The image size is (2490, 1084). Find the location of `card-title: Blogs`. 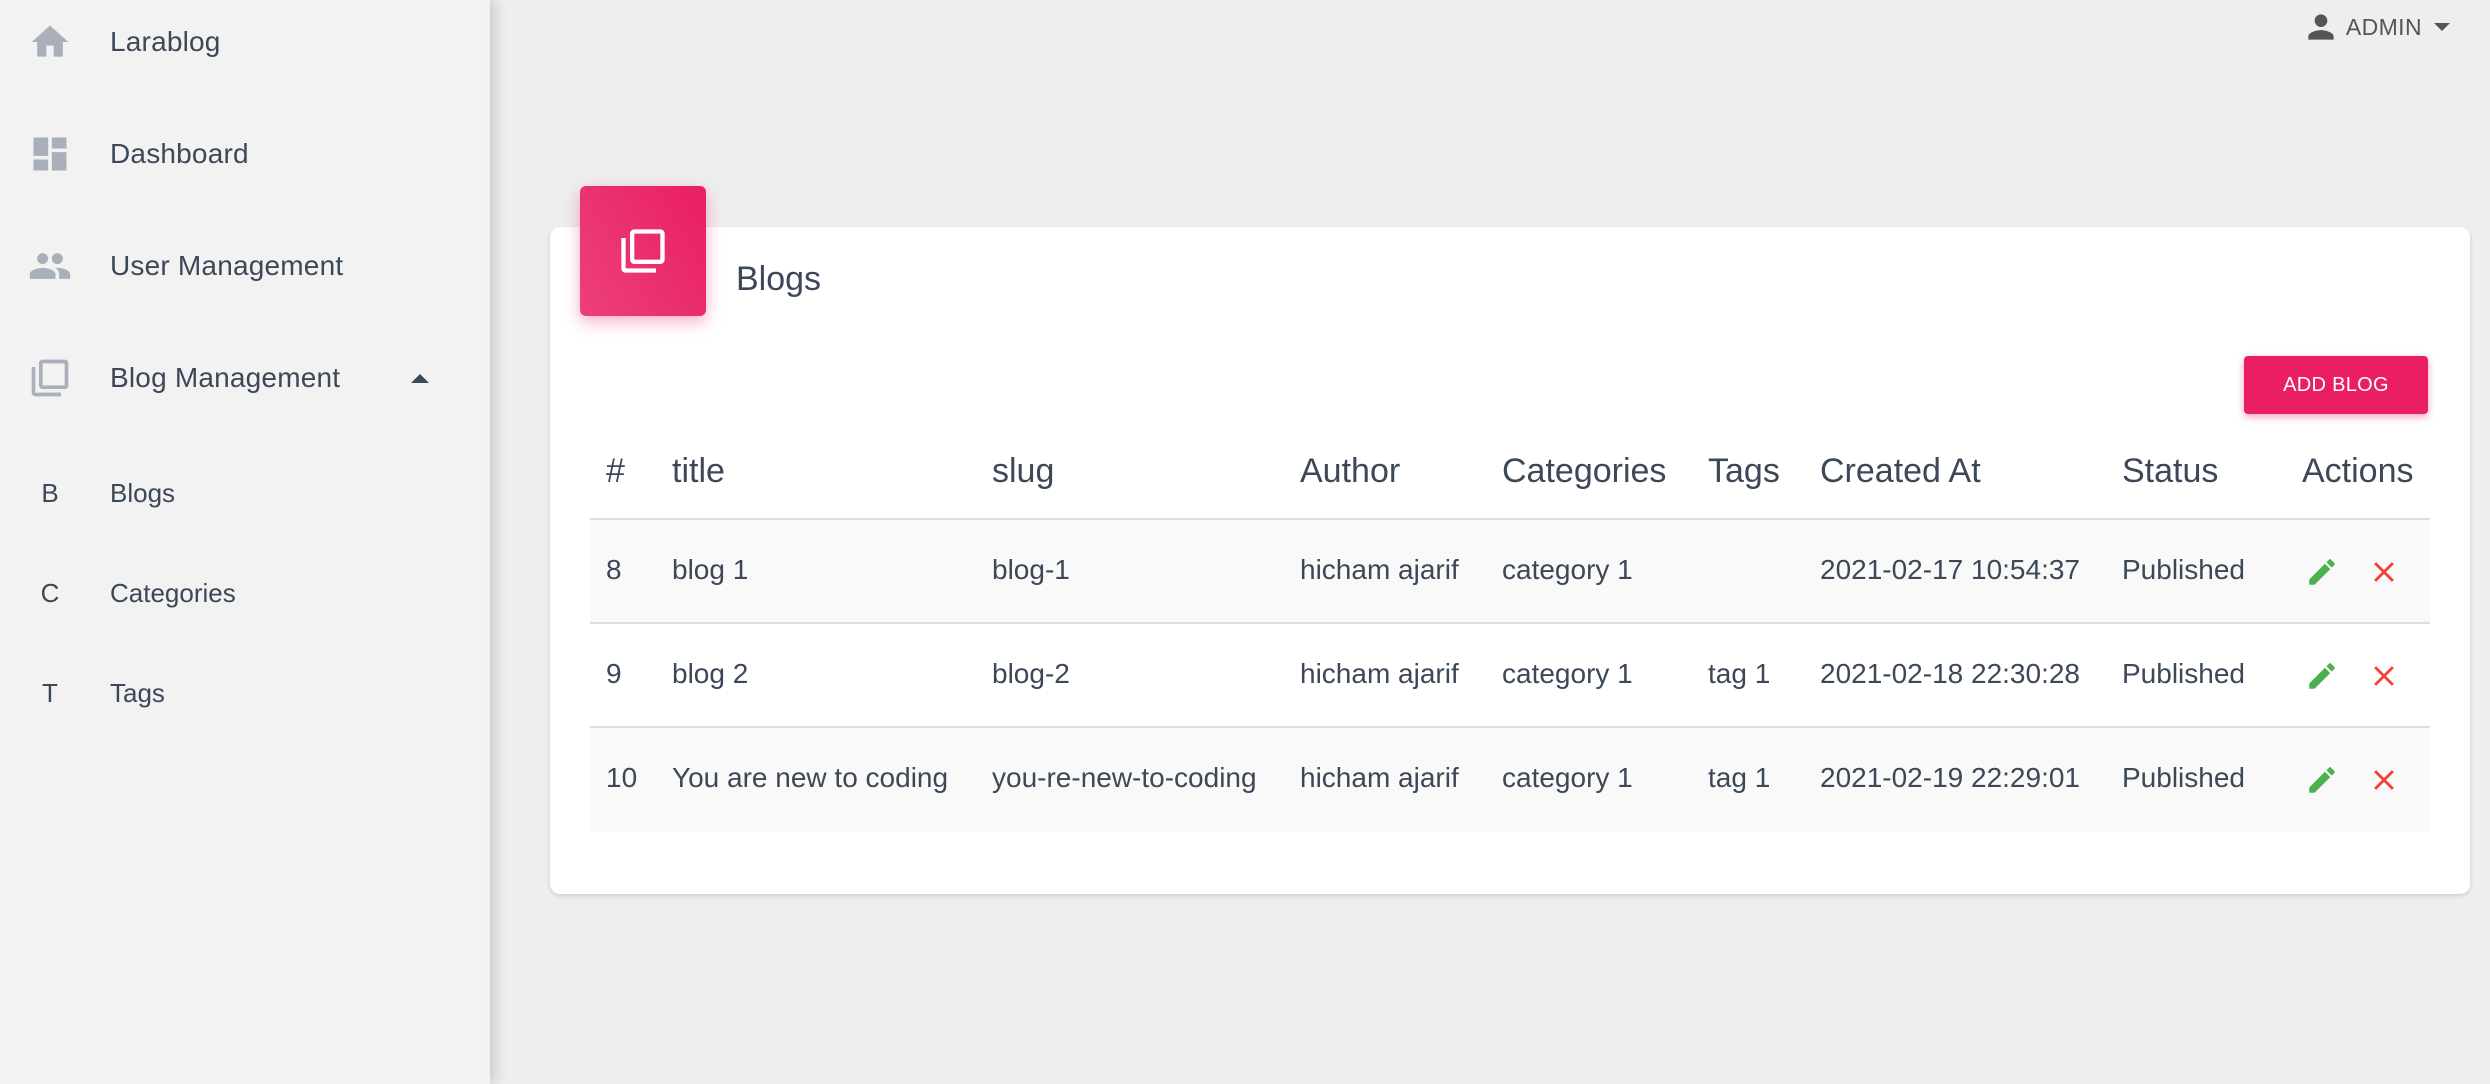

card-title: Blogs is located at coordinates (779, 279).